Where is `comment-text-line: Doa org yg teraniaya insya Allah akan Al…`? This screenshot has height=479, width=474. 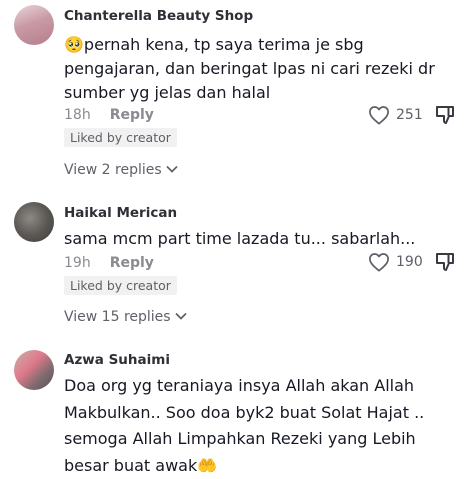 comment-text-line: Doa org yg teraniaya insya Allah akan Al… is located at coordinates (259, 386).